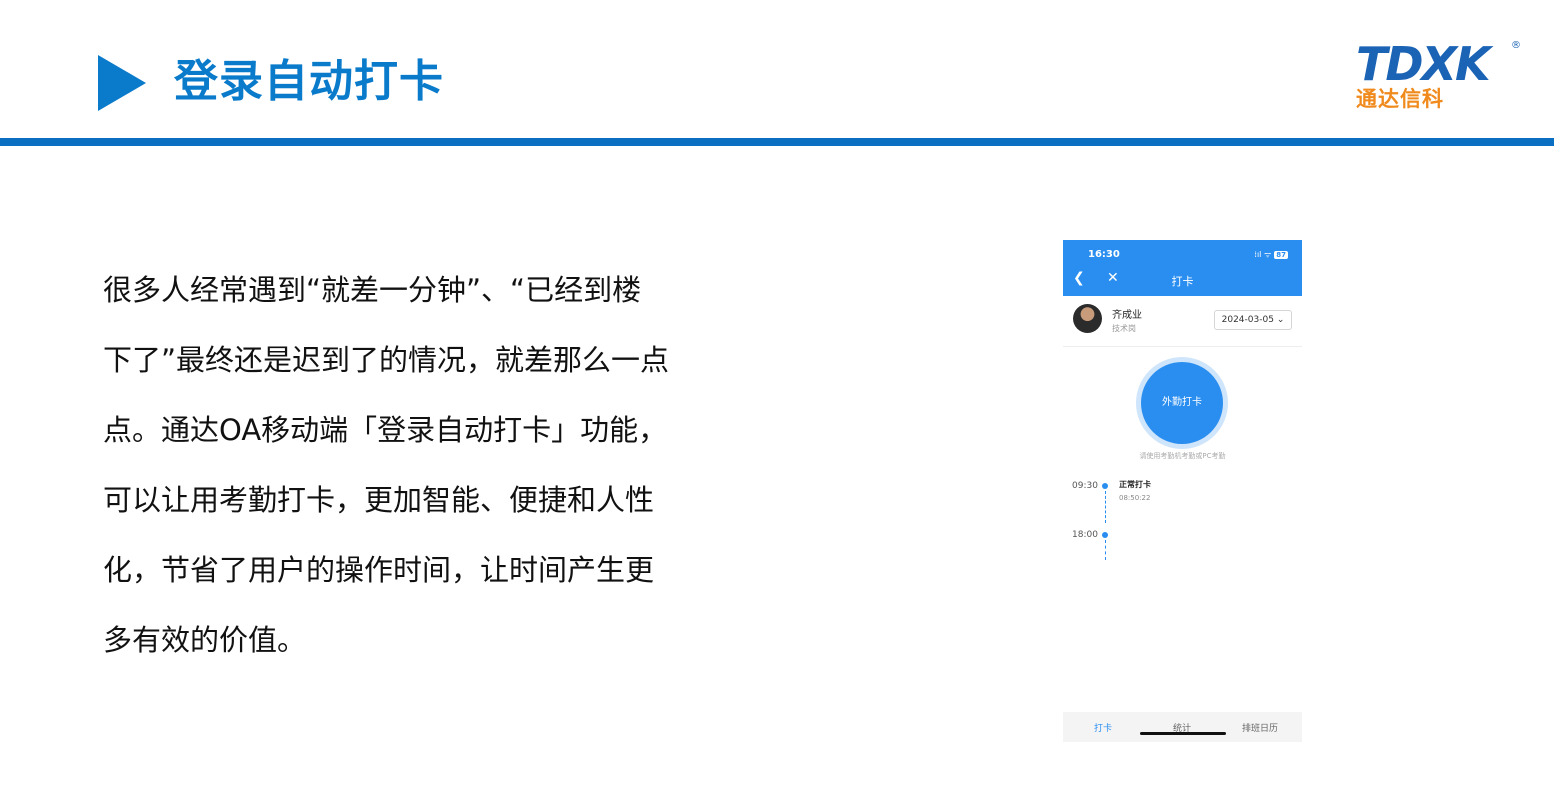 The height and width of the screenshot is (809, 1554). Describe the element at coordinates (122, 83) in the screenshot. I see `title-triangle-icon` at that location.